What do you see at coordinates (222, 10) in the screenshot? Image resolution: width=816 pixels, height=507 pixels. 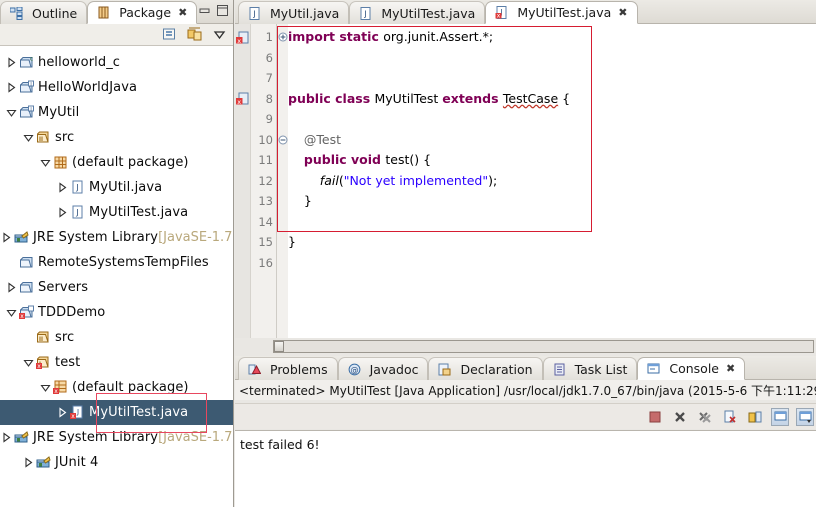 I see `maximize-icon` at bounding box center [222, 10].